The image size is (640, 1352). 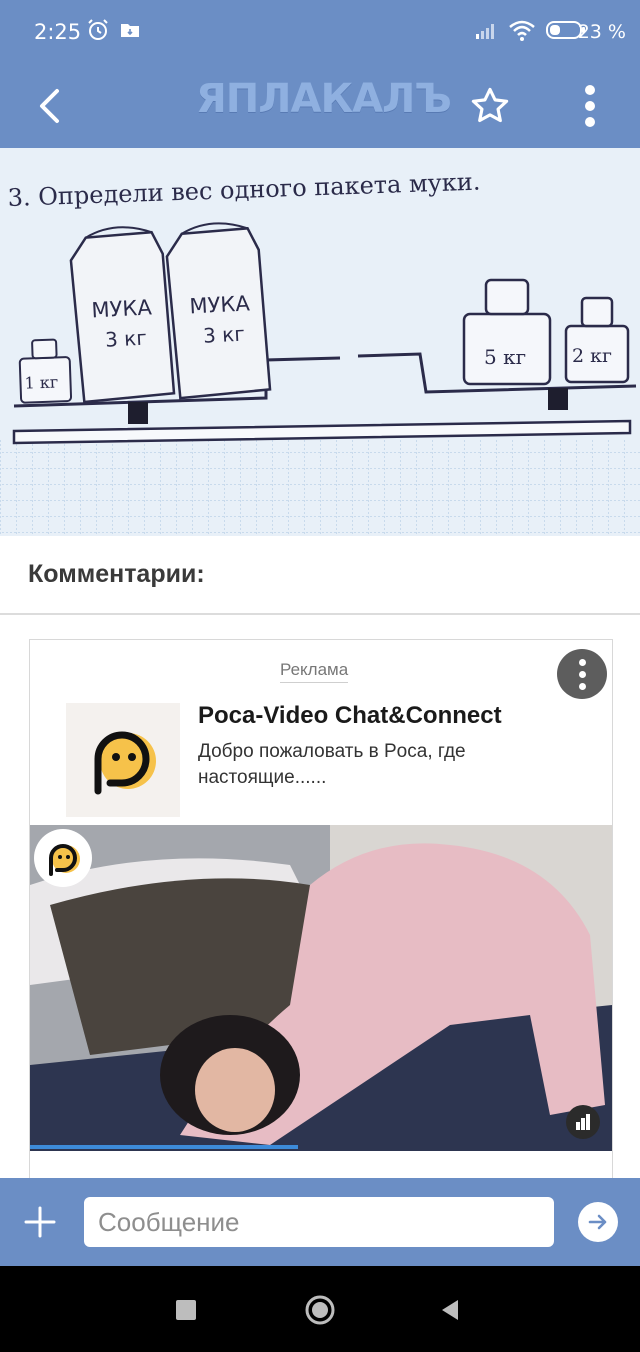 I want to click on add-attachment-button, so click(x=40, y=1222).